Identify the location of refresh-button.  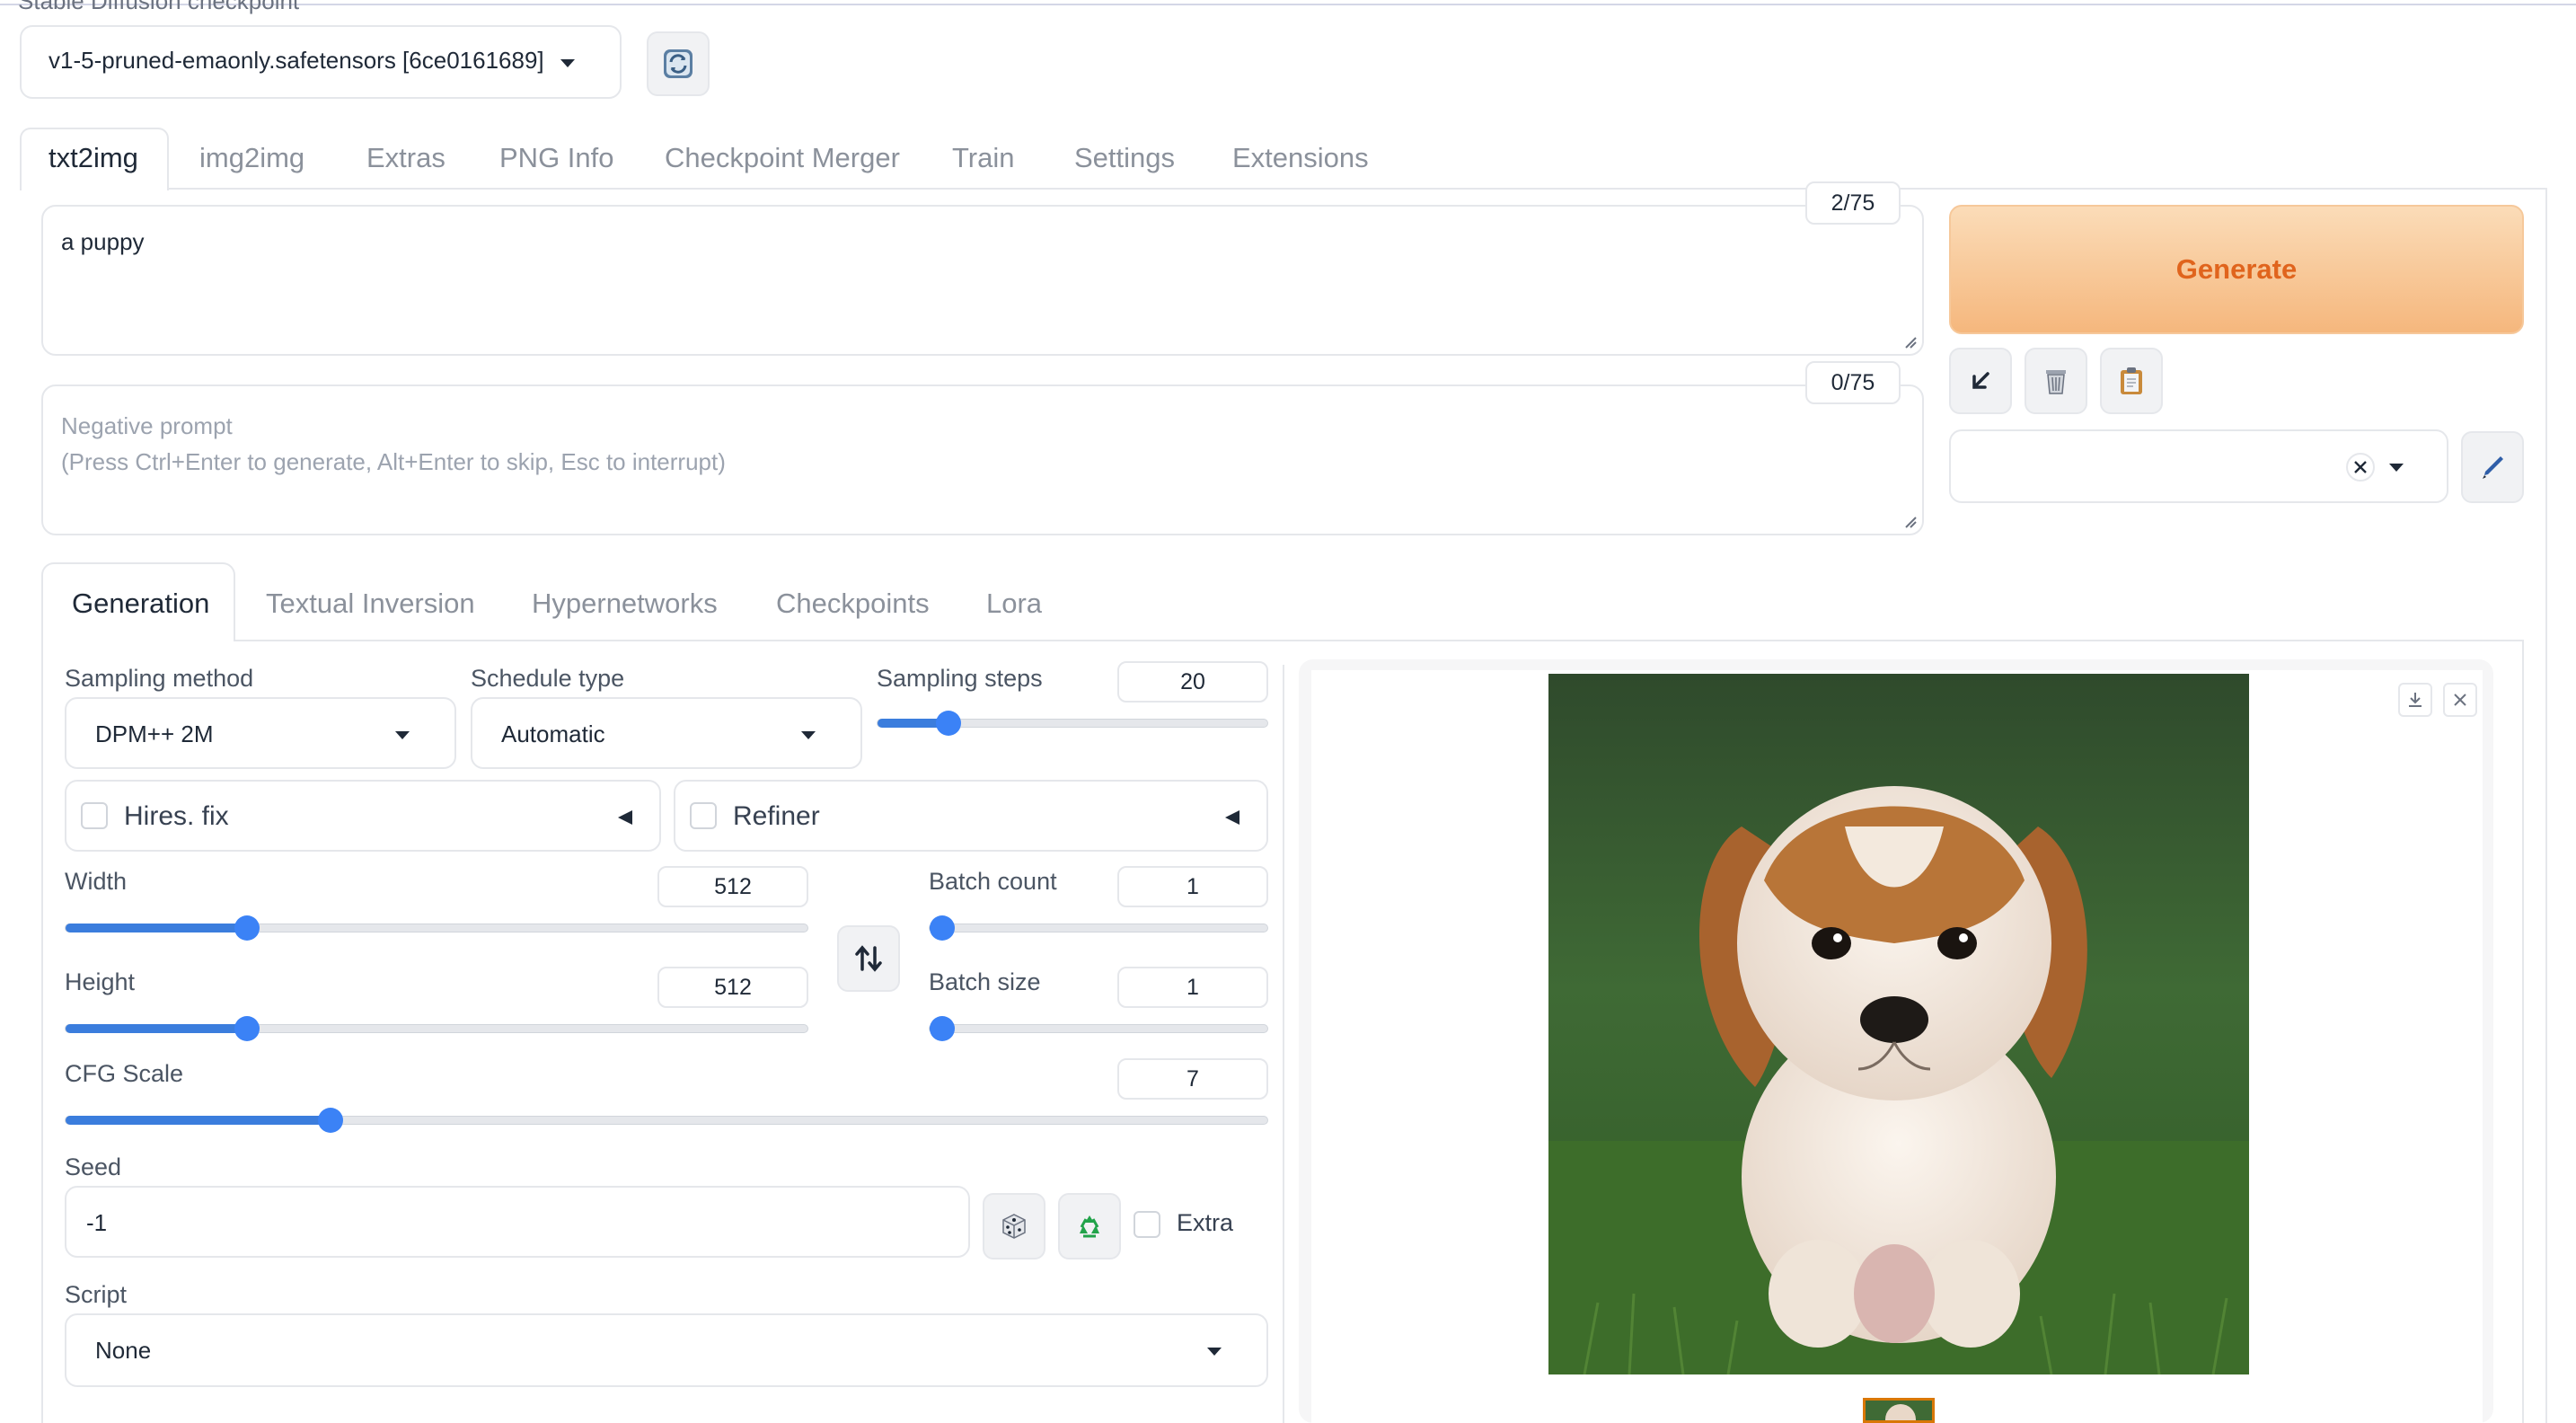
(678, 64).